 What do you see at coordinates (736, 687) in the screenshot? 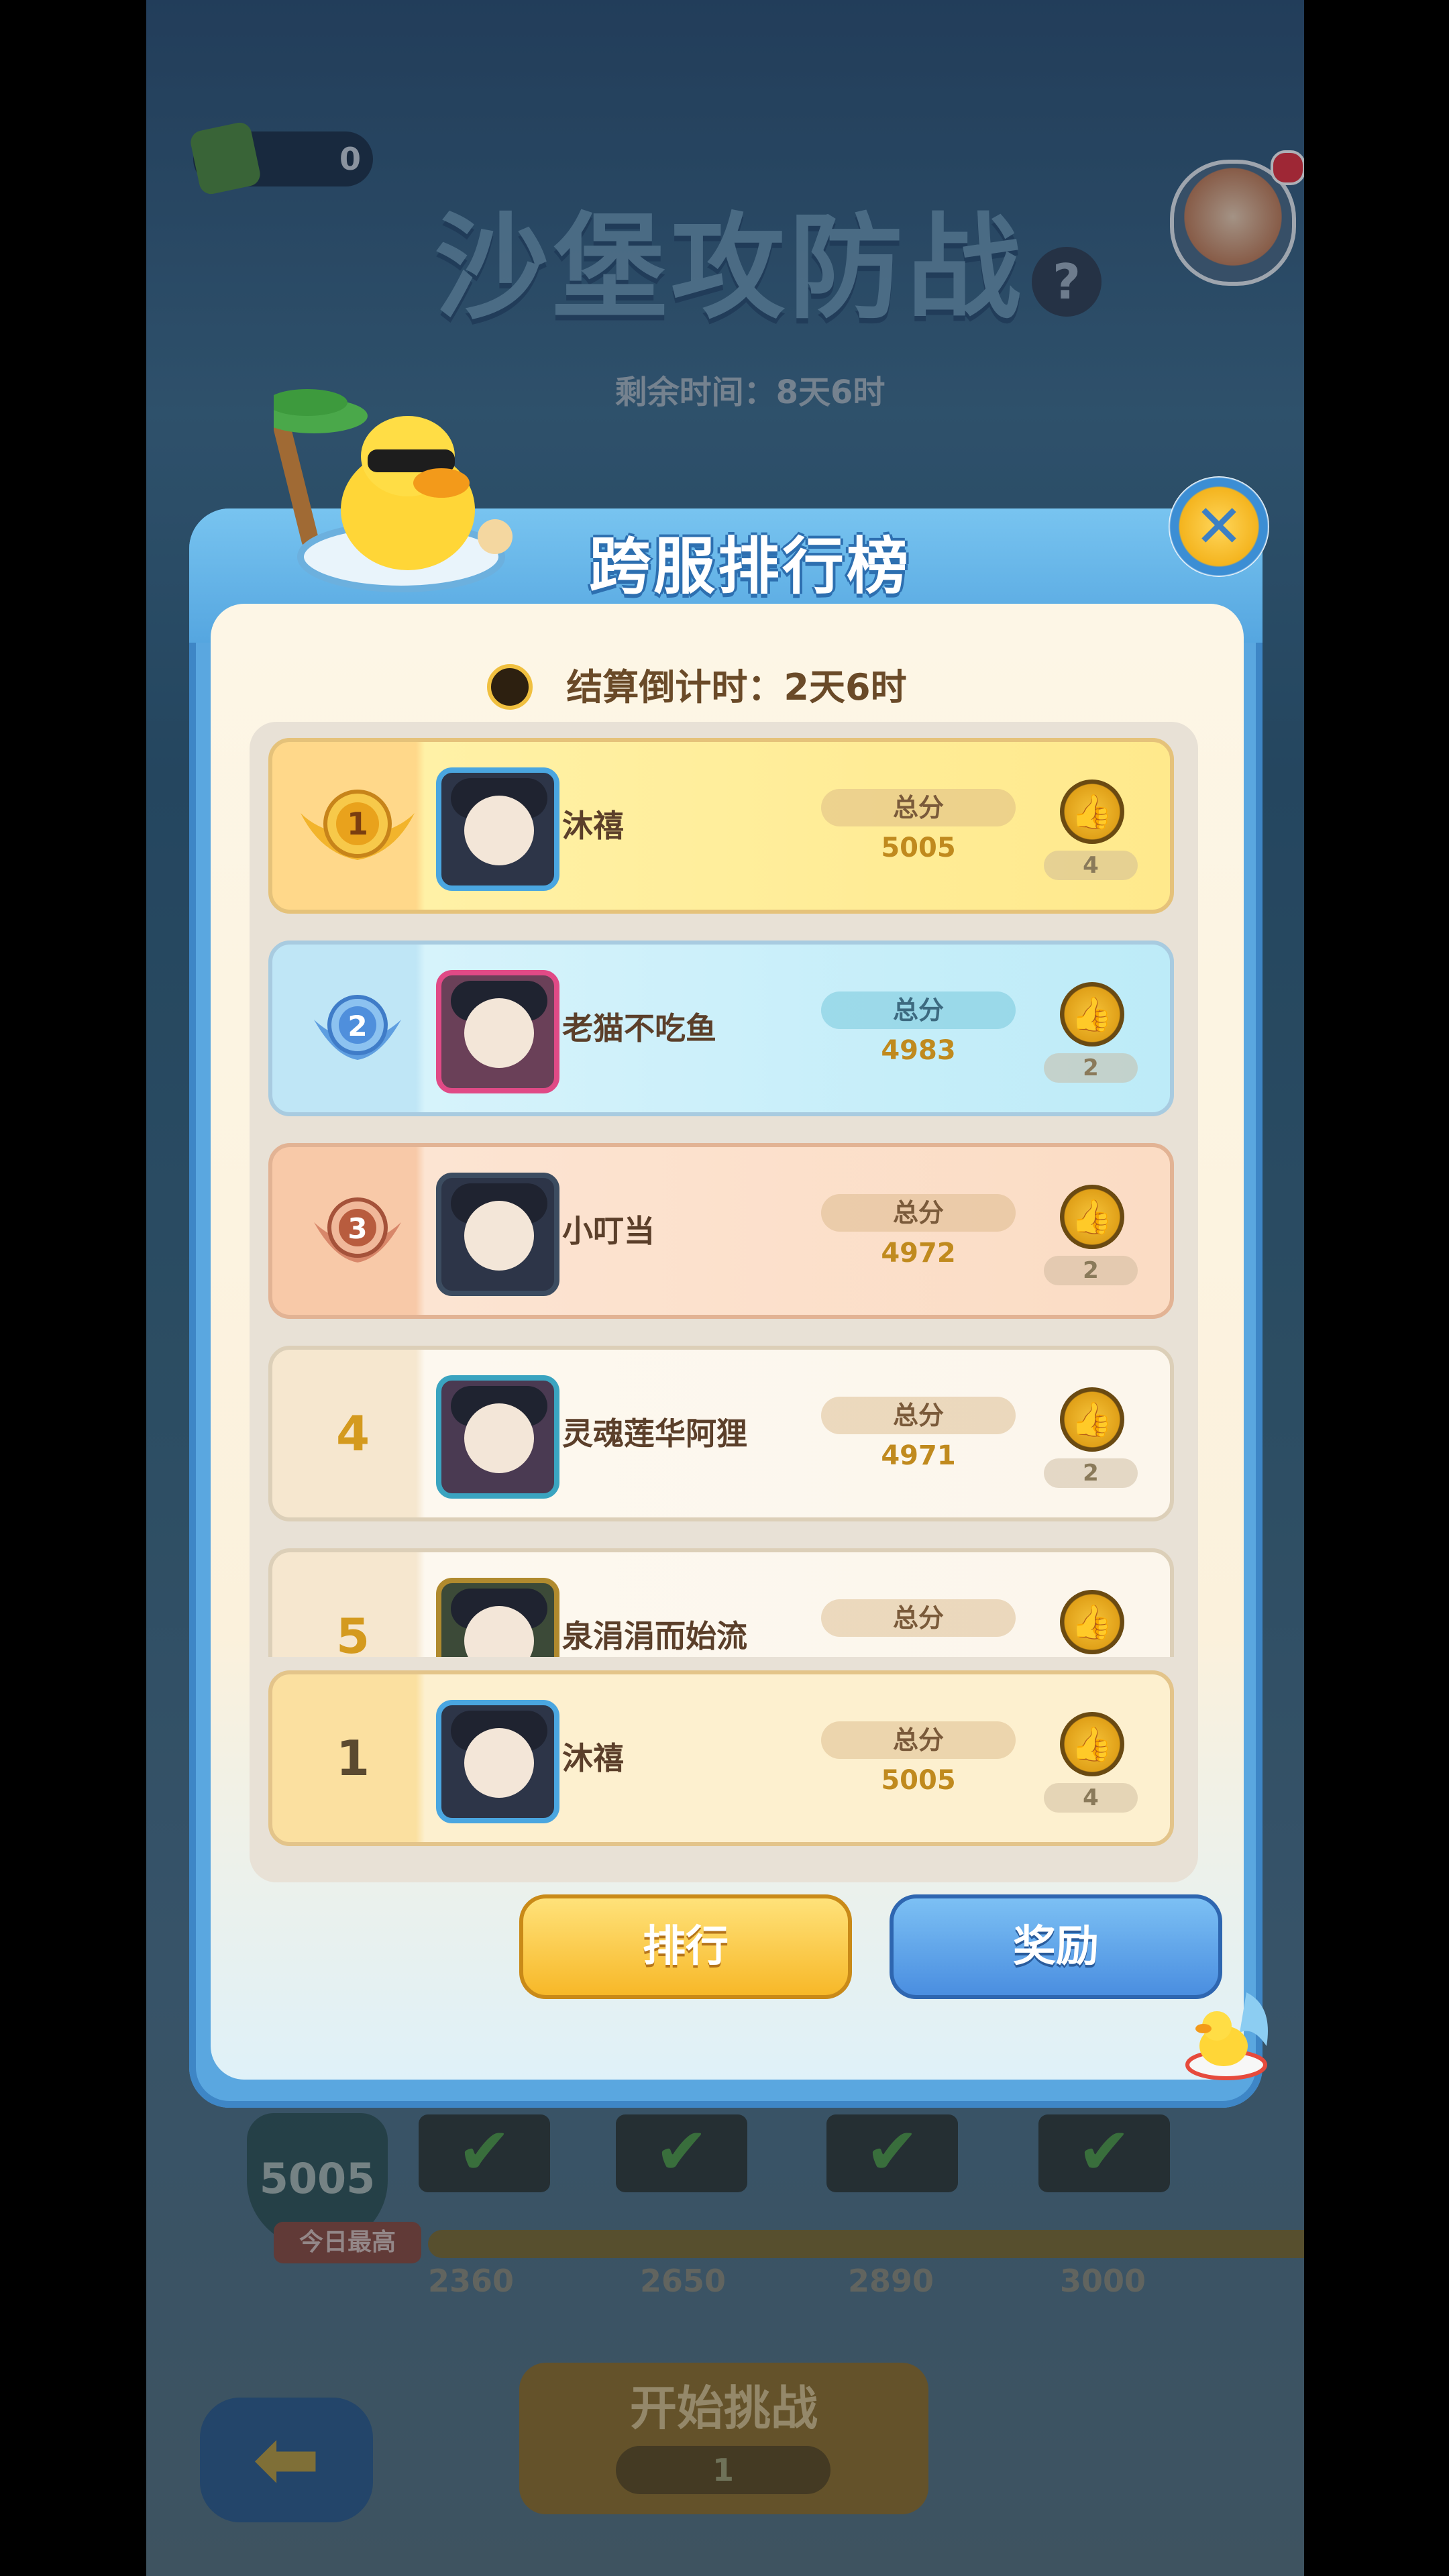
I see `settlement-countdown: 结算倒计时：2天6时` at bounding box center [736, 687].